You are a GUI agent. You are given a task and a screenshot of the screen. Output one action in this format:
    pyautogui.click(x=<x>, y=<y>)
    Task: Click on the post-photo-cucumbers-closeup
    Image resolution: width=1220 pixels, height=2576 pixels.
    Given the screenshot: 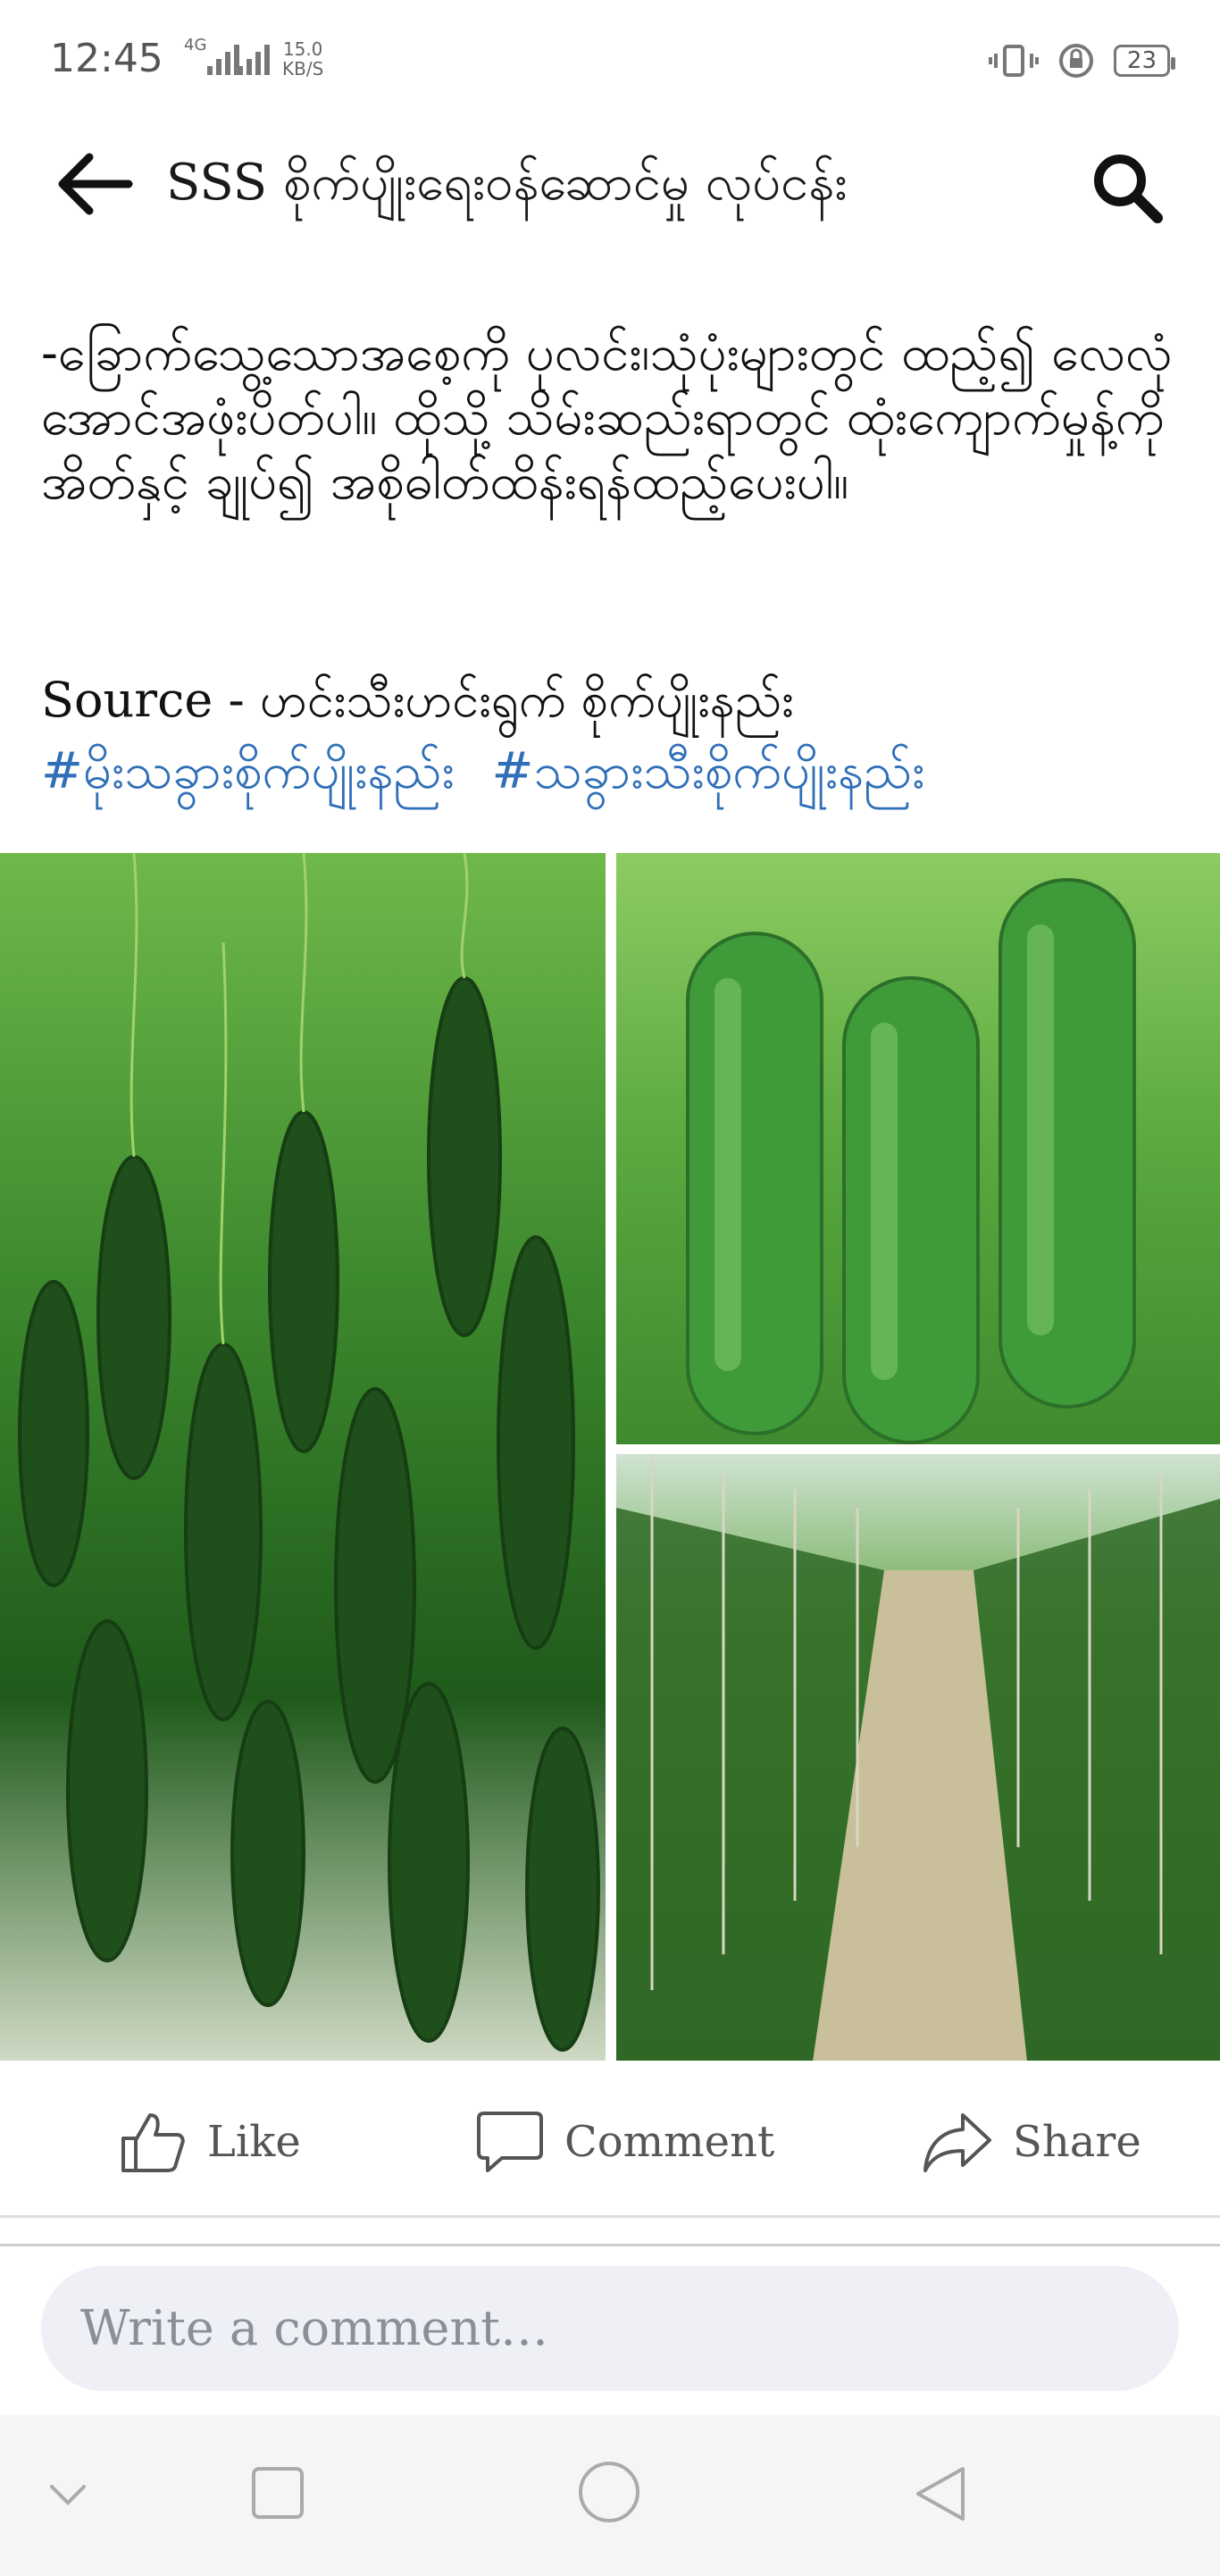 What is the action you would take?
    pyautogui.click(x=918, y=1149)
    